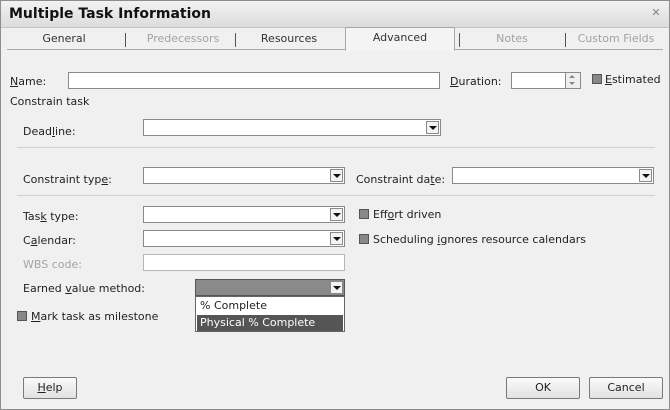  I want to click on tab-predecessors: Predecessors, so click(183, 39).